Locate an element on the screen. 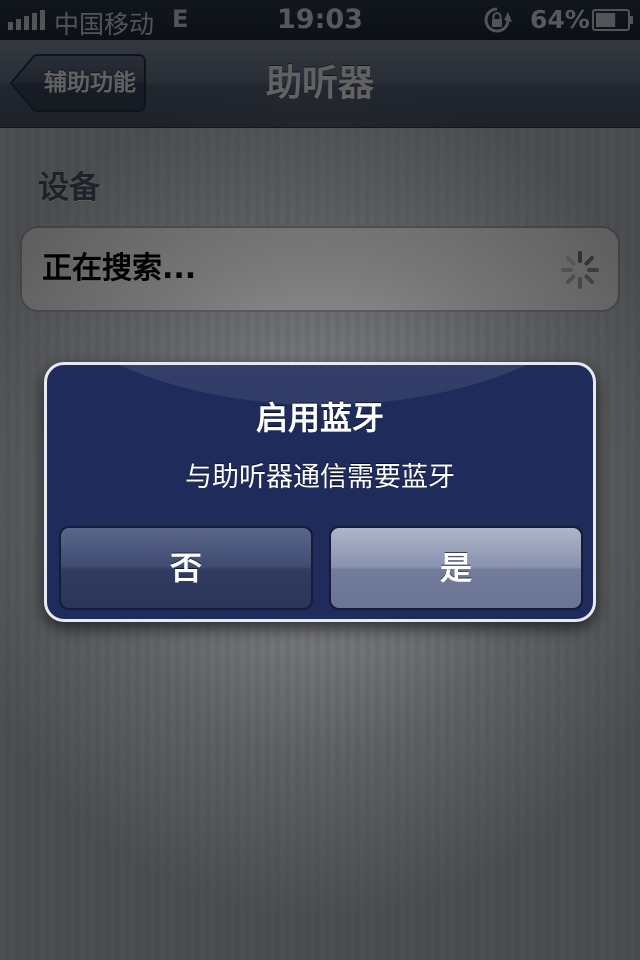 The width and height of the screenshot is (640, 960). alert-no-button: 否 is located at coordinates (186, 568).